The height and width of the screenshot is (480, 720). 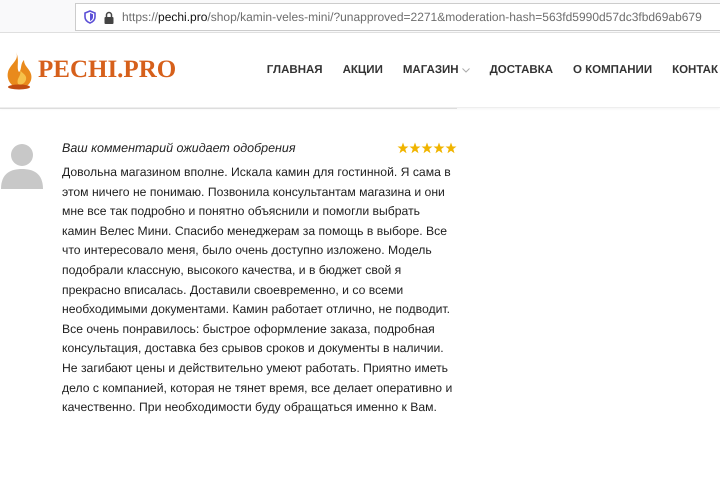 I want to click on moderation-notice: Ваш комментарий ожидает одобрения, so click(x=179, y=148).